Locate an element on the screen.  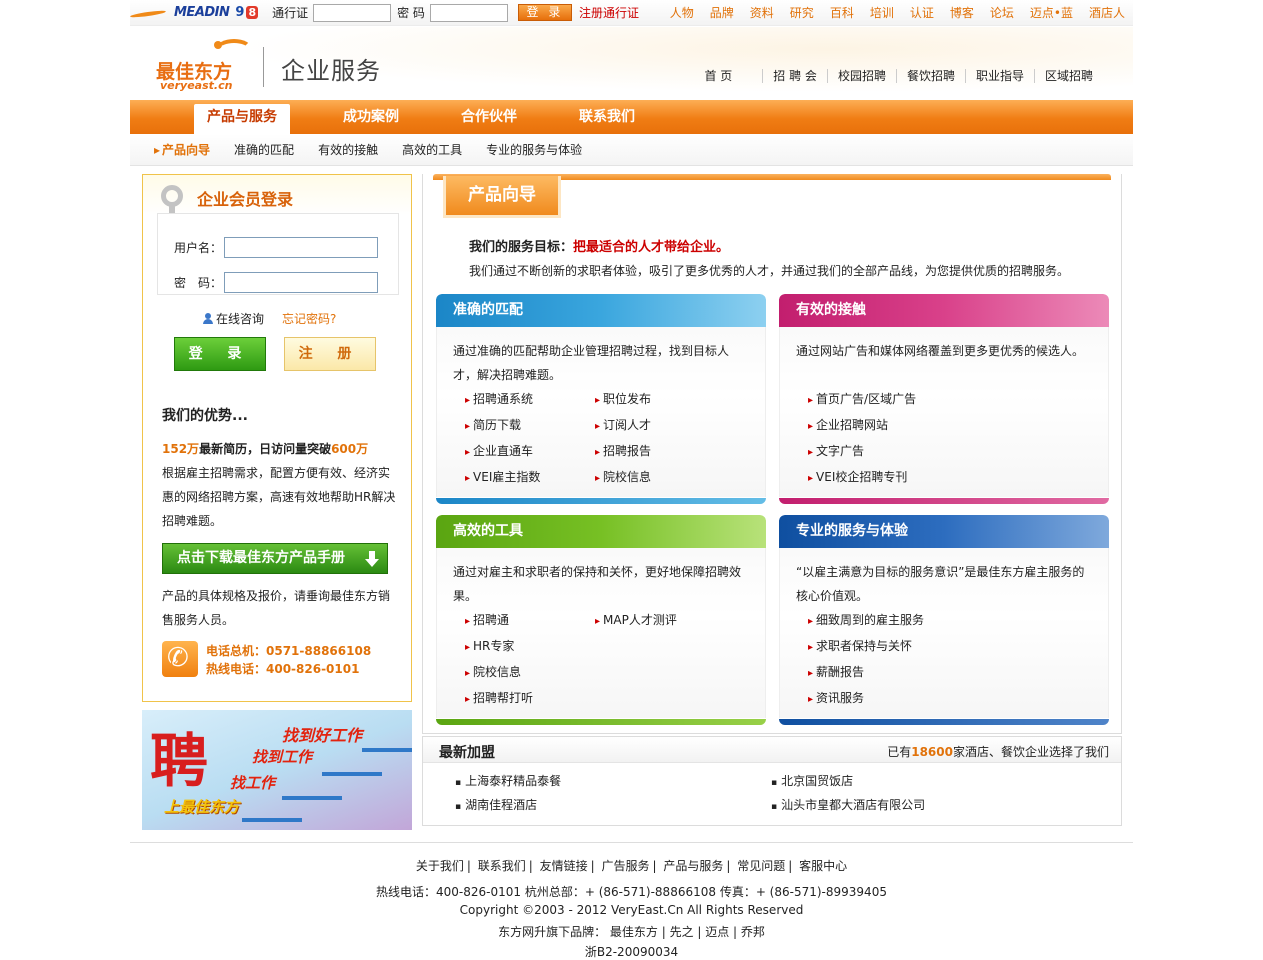
list-item: MAP人才测评 is located at coordinates (660, 621).